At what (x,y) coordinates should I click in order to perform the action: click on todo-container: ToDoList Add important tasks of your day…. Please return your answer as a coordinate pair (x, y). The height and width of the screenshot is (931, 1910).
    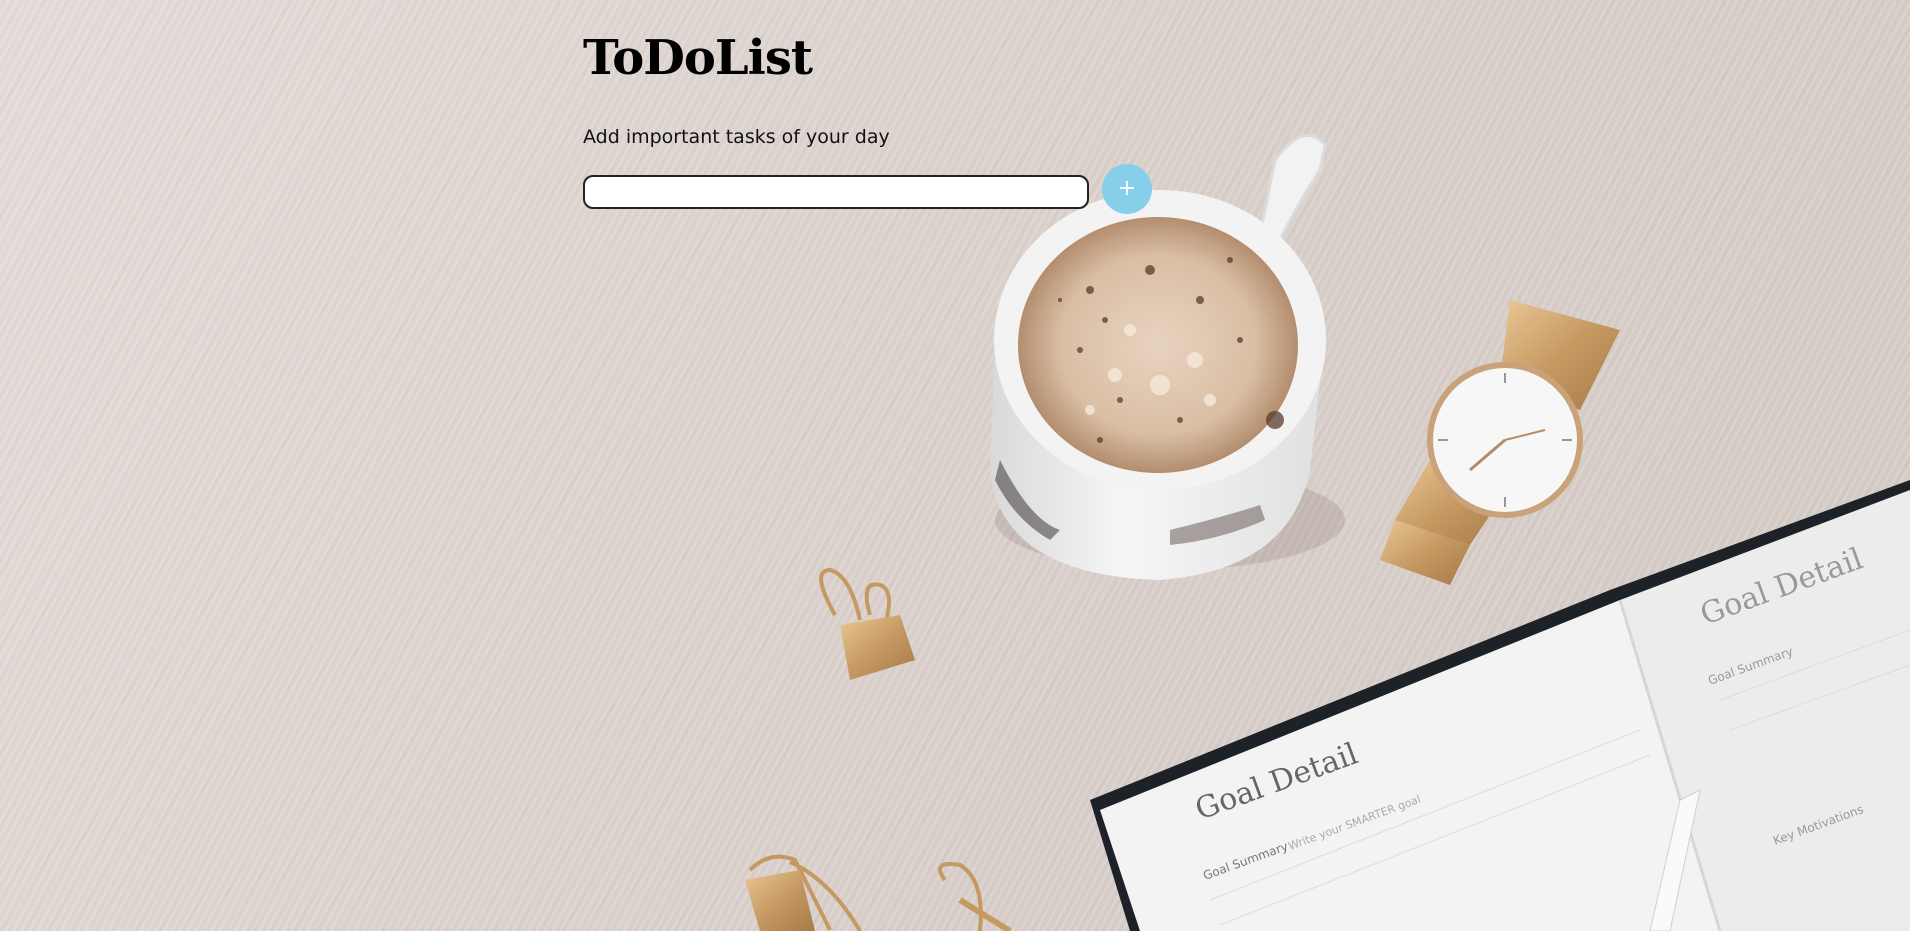
    Looking at the image, I should click on (867, 122).